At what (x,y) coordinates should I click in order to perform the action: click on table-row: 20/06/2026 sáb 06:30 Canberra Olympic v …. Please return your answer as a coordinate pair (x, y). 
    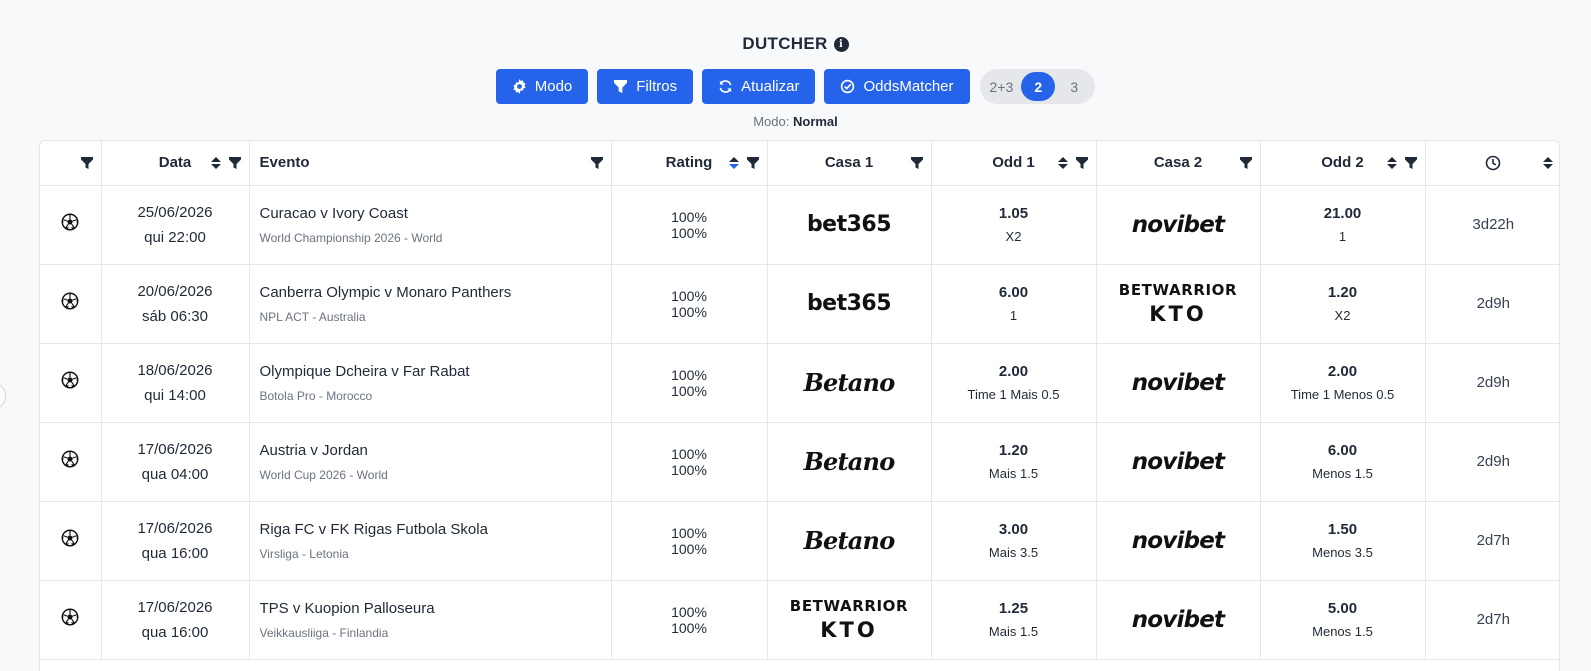
    Looking at the image, I should click on (799, 304).